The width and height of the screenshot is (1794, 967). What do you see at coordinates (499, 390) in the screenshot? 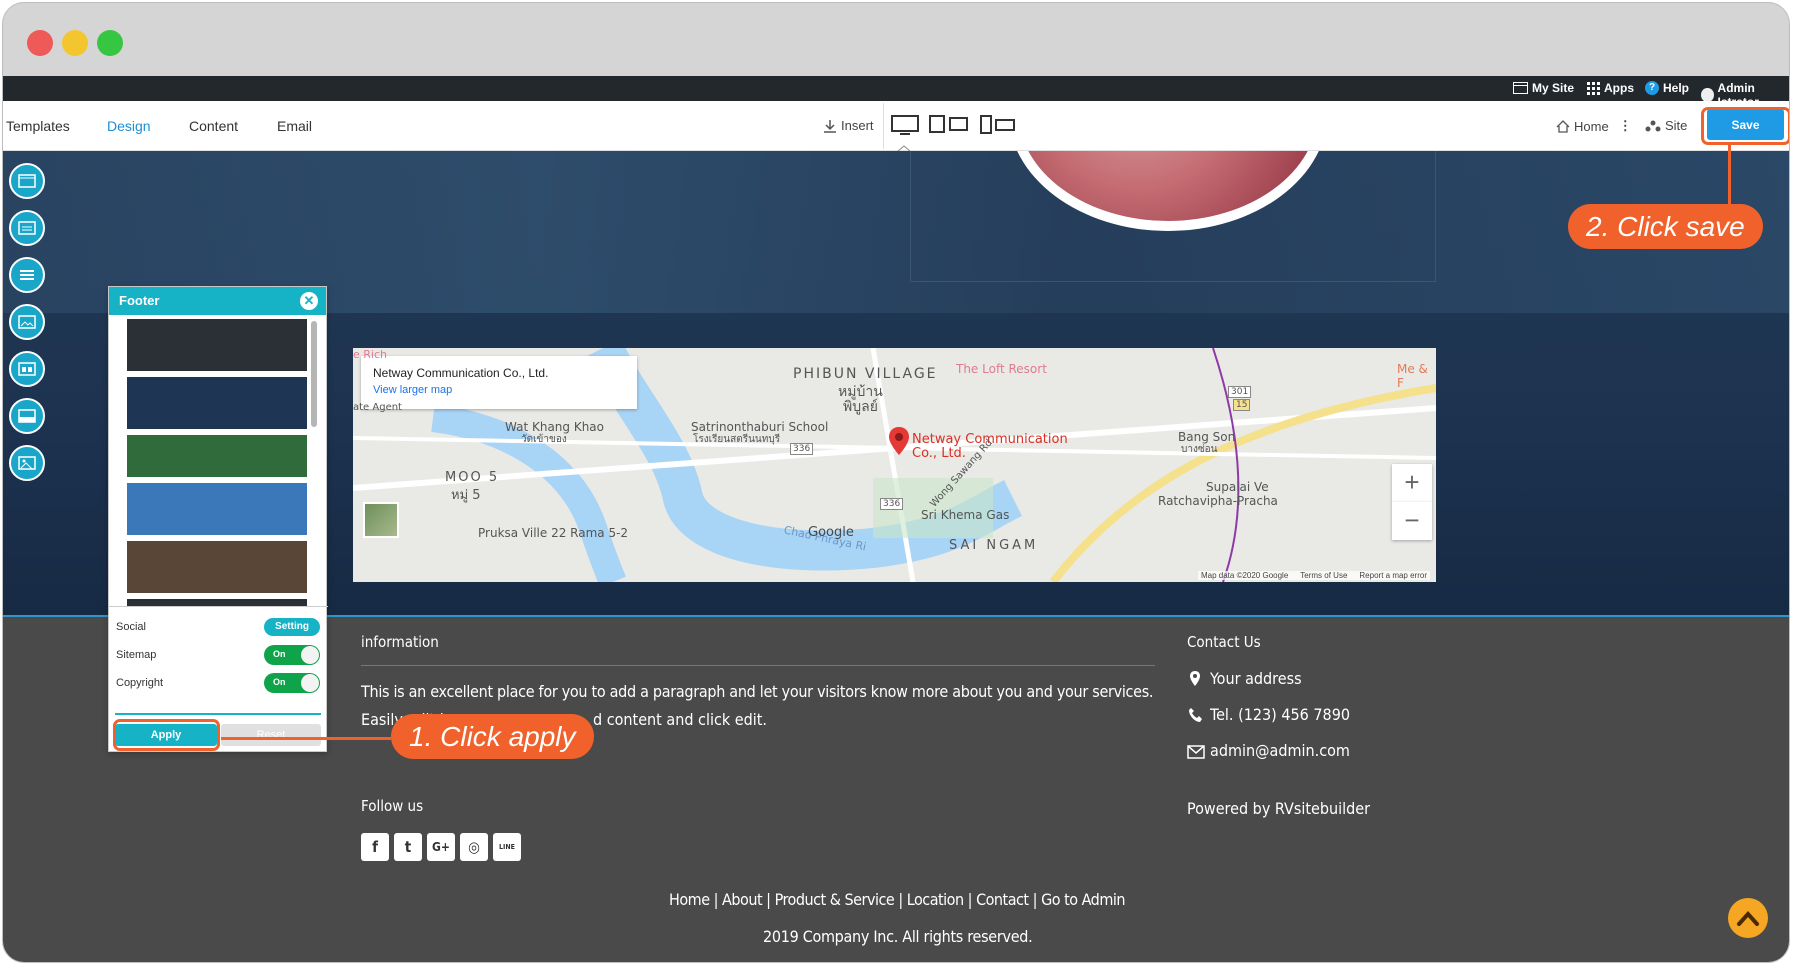
I see `view-larger-map-link: View larger map` at bounding box center [499, 390].